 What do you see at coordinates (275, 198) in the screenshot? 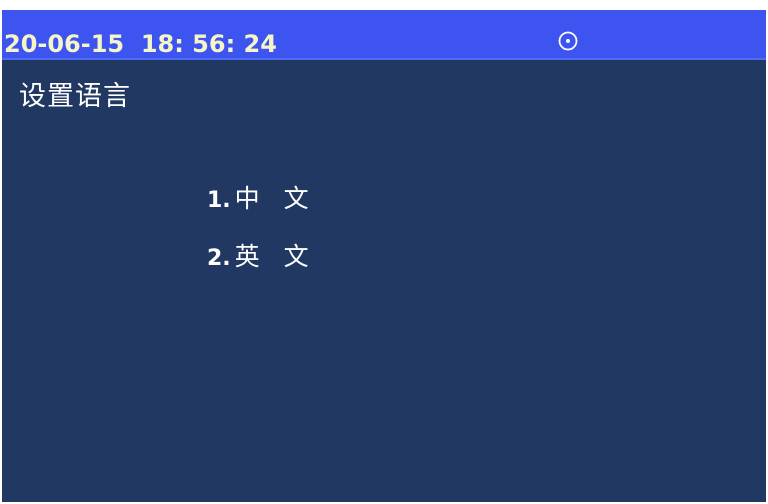
I see `menu-item-label: 中 文` at bounding box center [275, 198].